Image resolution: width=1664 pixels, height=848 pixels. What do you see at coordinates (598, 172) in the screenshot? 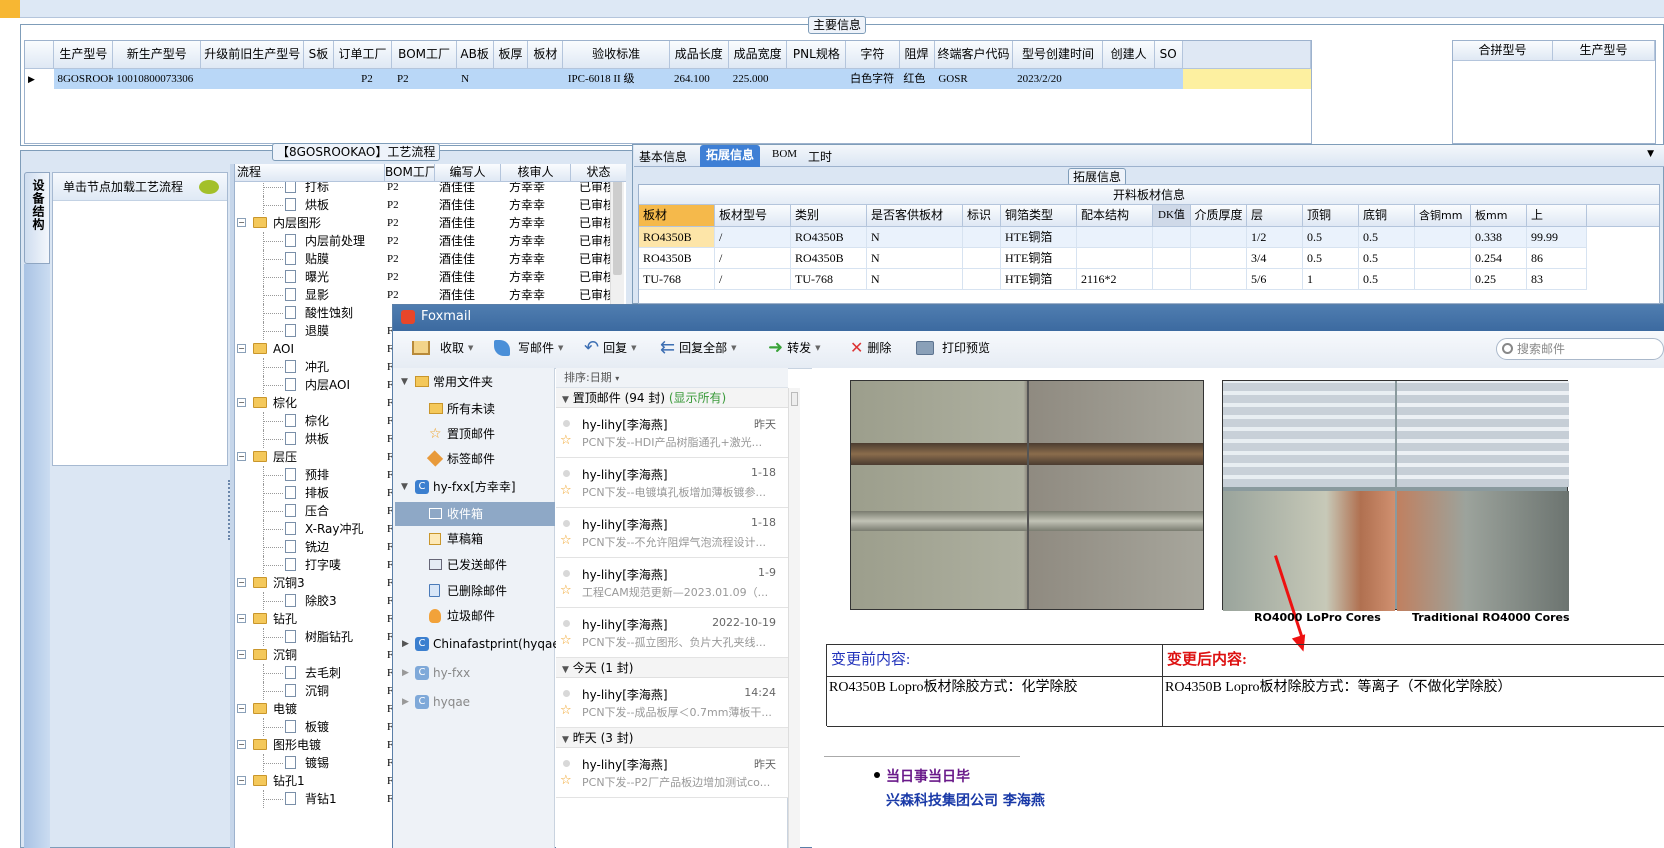
I see `col-header: 状态` at bounding box center [598, 172].